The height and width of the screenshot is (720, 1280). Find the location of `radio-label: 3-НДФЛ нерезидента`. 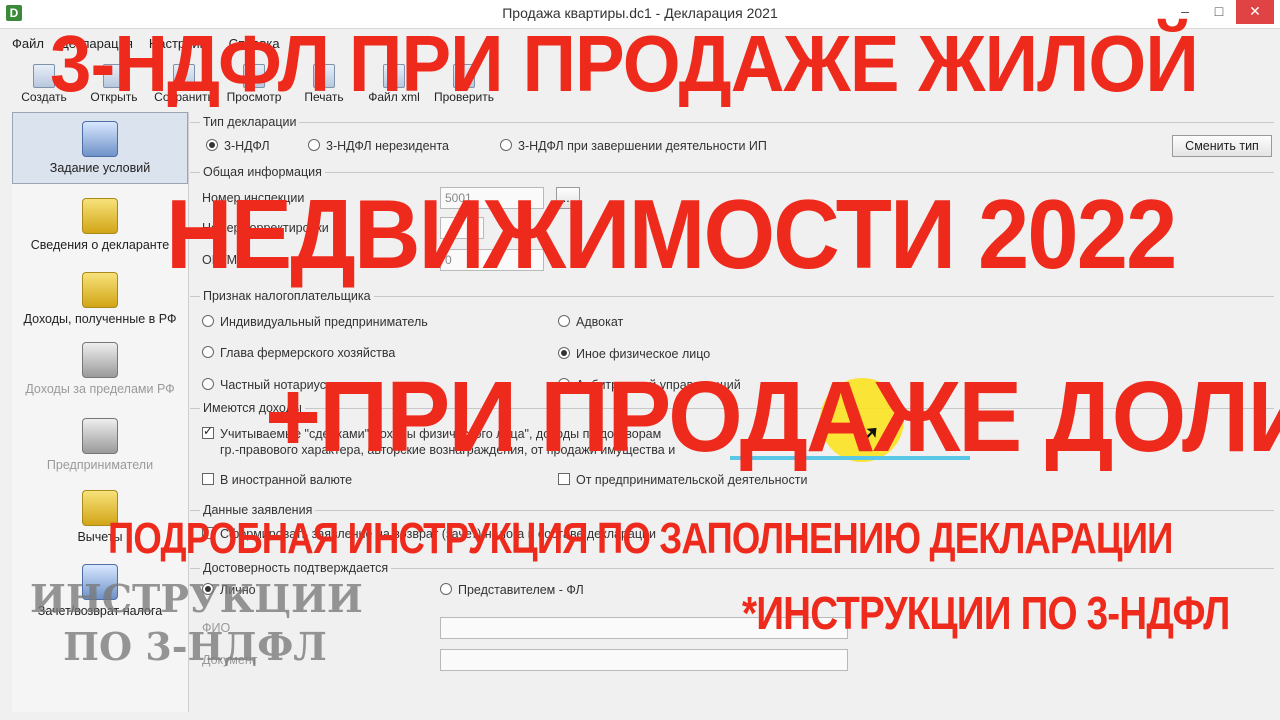

radio-label: 3-НДФЛ нерезидента is located at coordinates (387, 146).